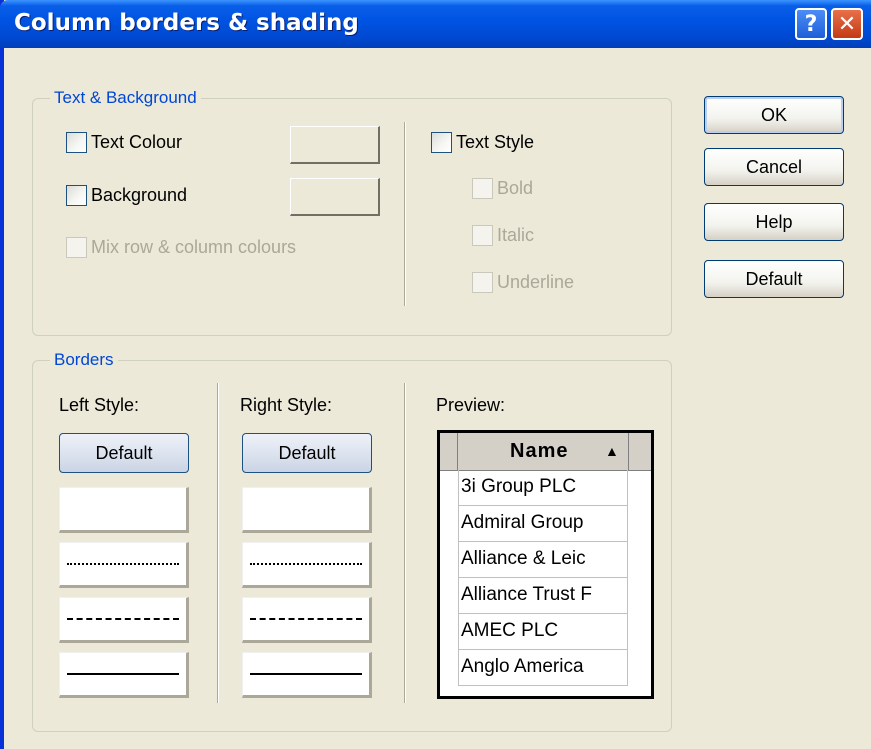 This screenshot has height=749, width=871. What do you see at coordinates (543, 560) in the screenshot?
I see `preview-row: Alliance & Leic` at bounding box center [543, 560].